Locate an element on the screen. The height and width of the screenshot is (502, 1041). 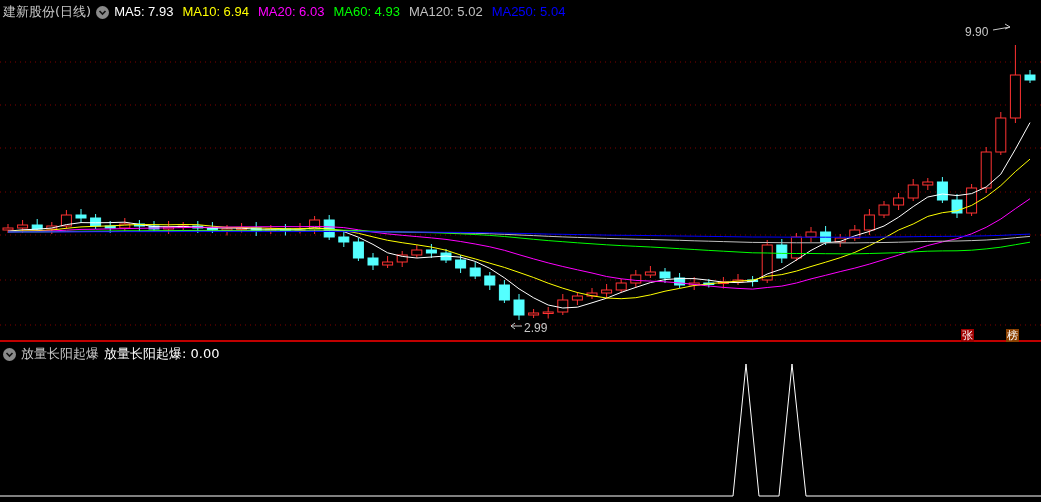
indicator-label: MA5: 7.93 is located at coordinates (144, 12).